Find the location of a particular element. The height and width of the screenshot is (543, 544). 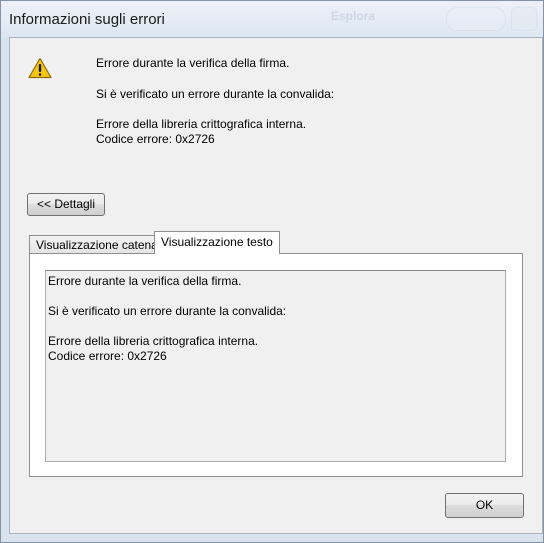

message-line: Codice errore: 0x2726 is located at coordinates (155, 139).